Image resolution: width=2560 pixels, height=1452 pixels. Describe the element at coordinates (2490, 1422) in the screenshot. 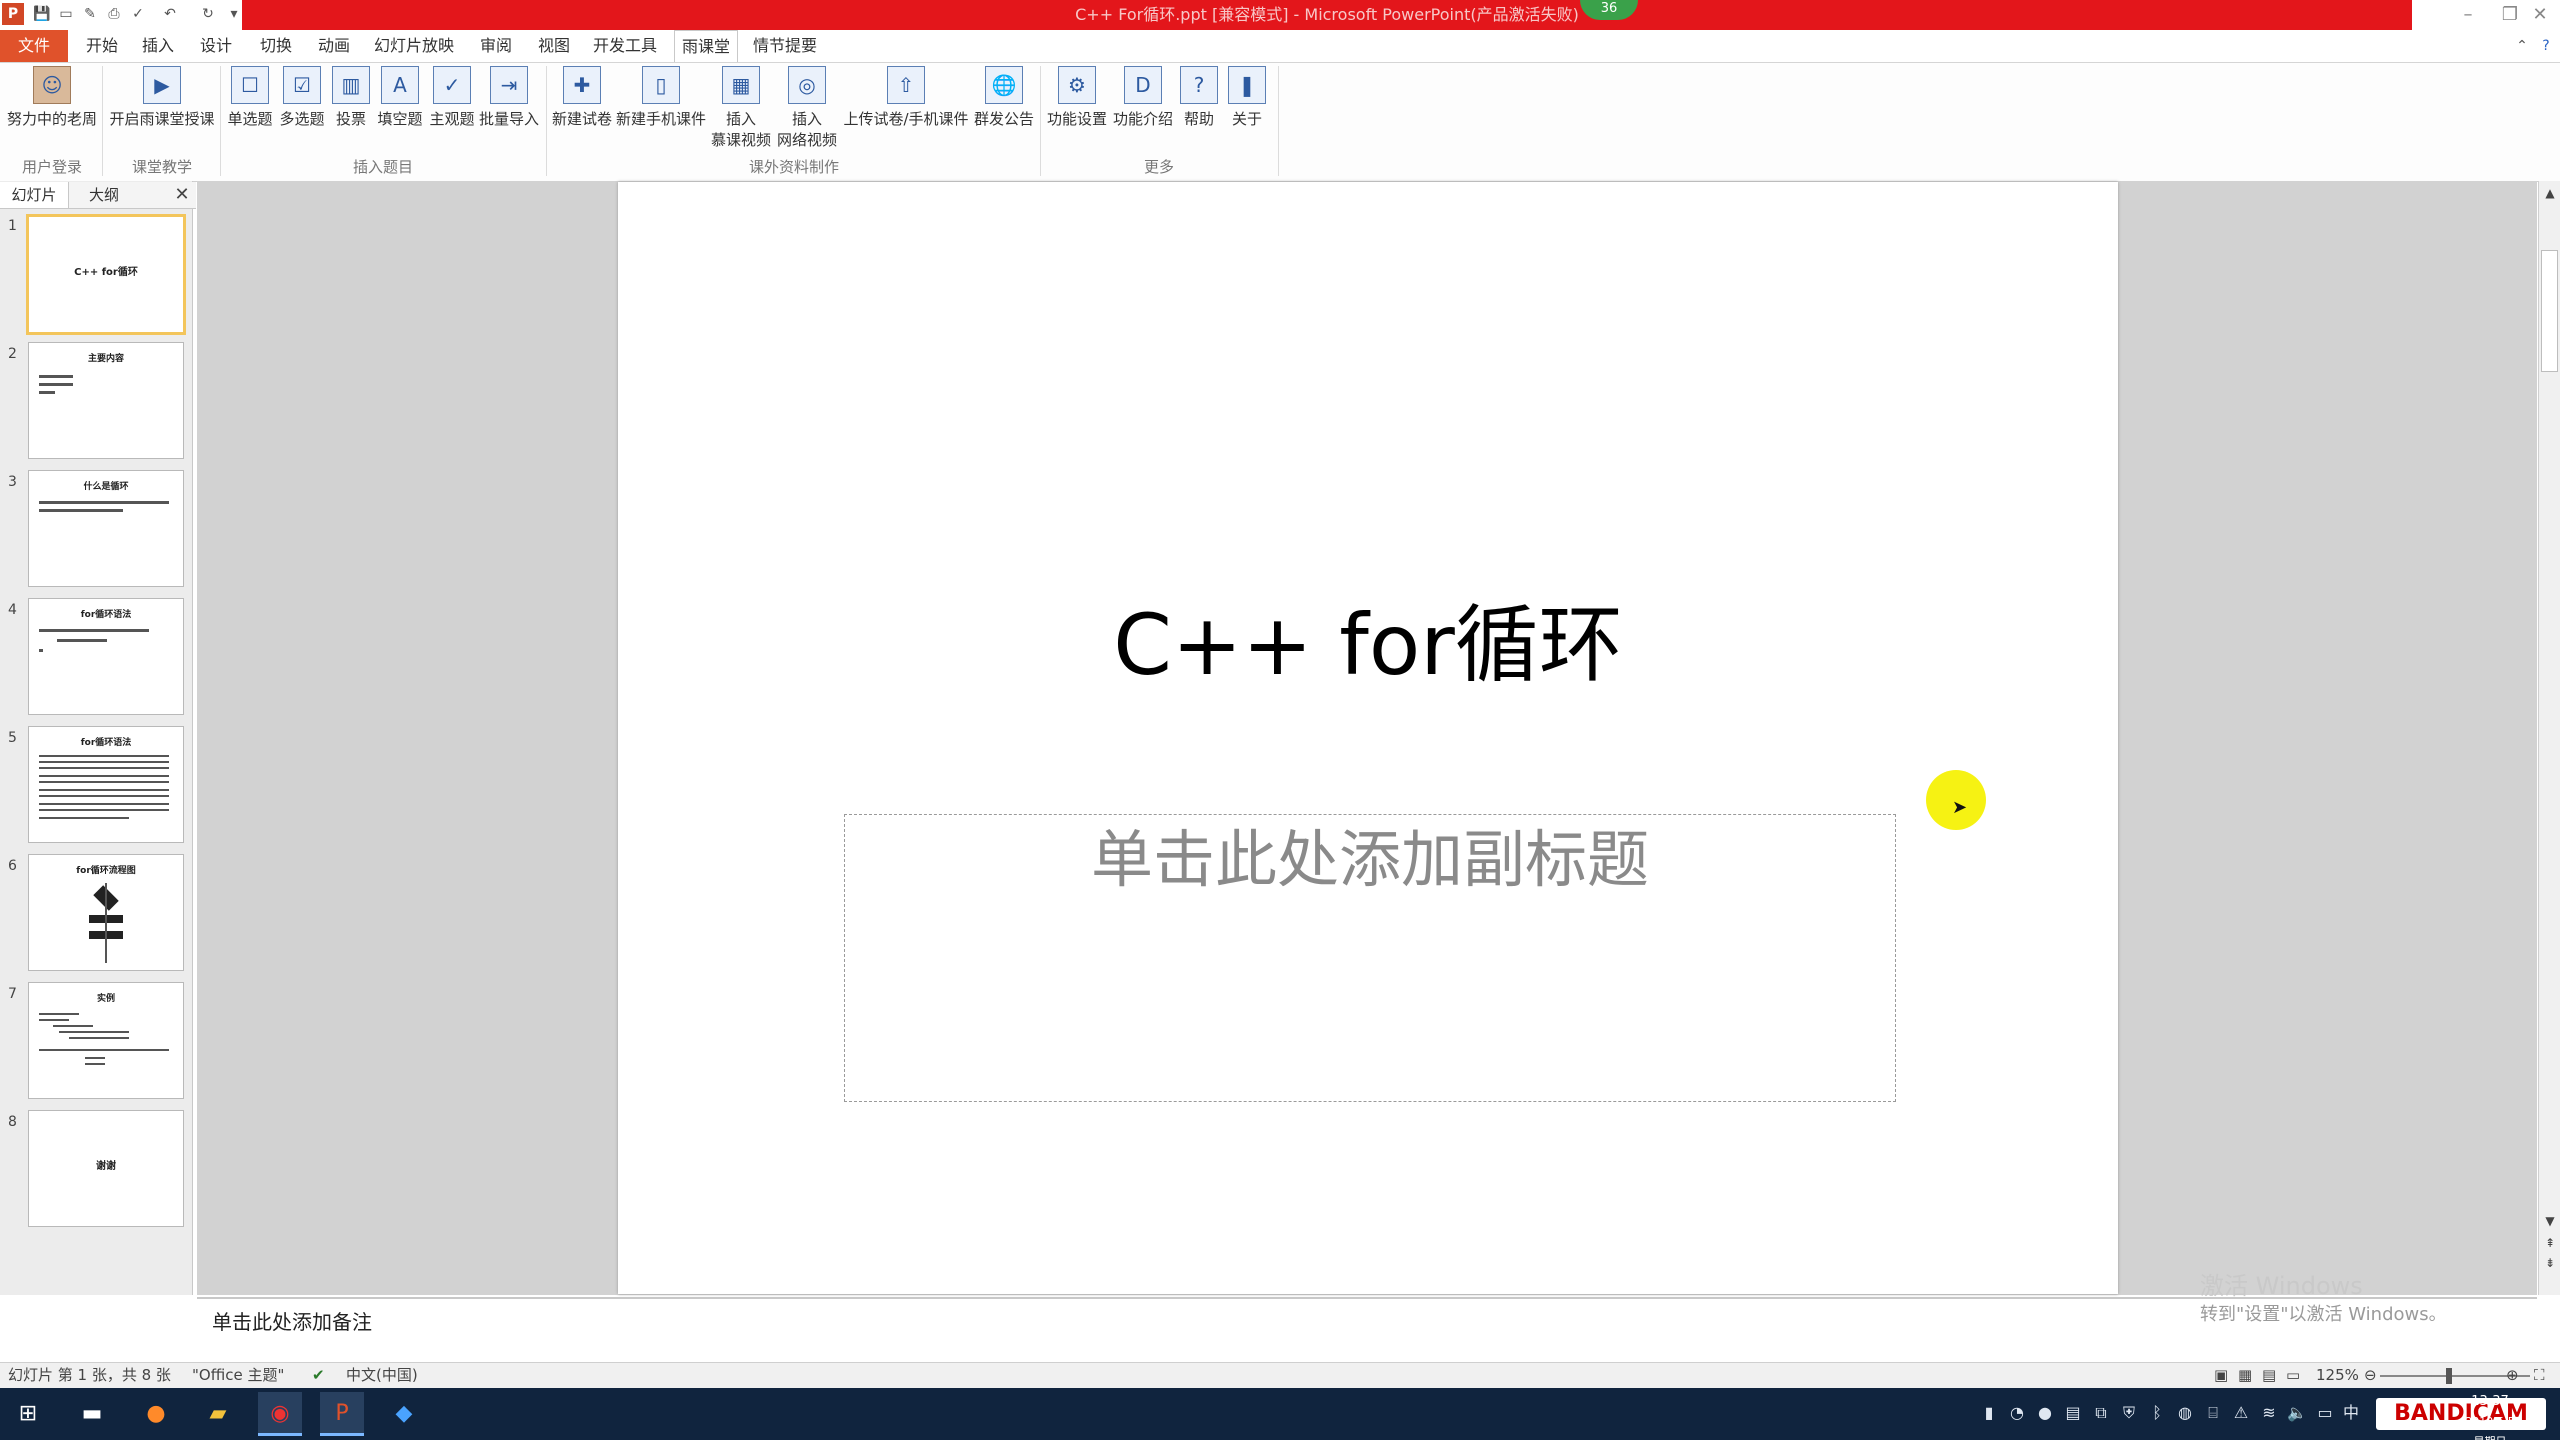

I see `taskbar-clock: 13:37 2019/5/5 星期日` at that location.